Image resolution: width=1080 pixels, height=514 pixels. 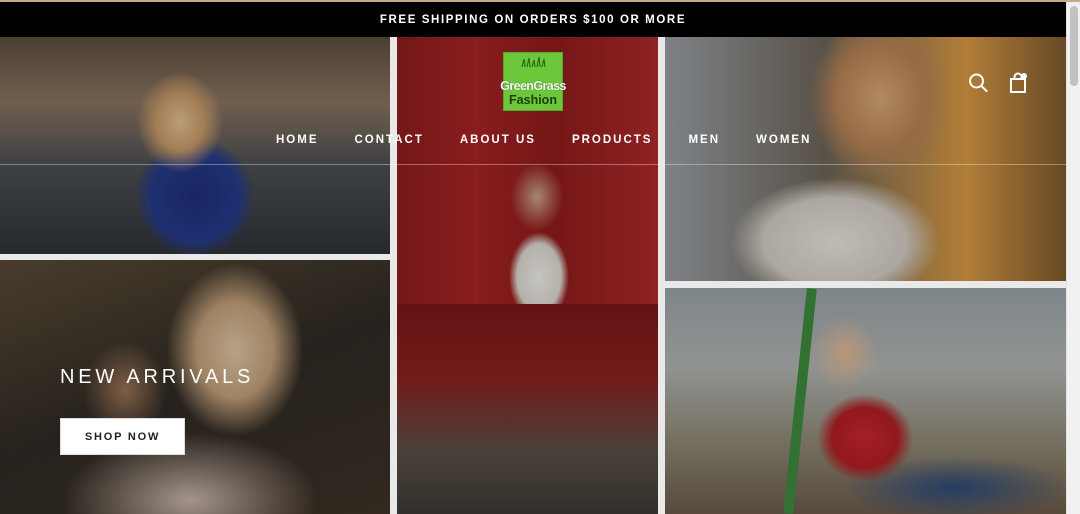 I want to click on header-divider, so click(x=533, y=164).